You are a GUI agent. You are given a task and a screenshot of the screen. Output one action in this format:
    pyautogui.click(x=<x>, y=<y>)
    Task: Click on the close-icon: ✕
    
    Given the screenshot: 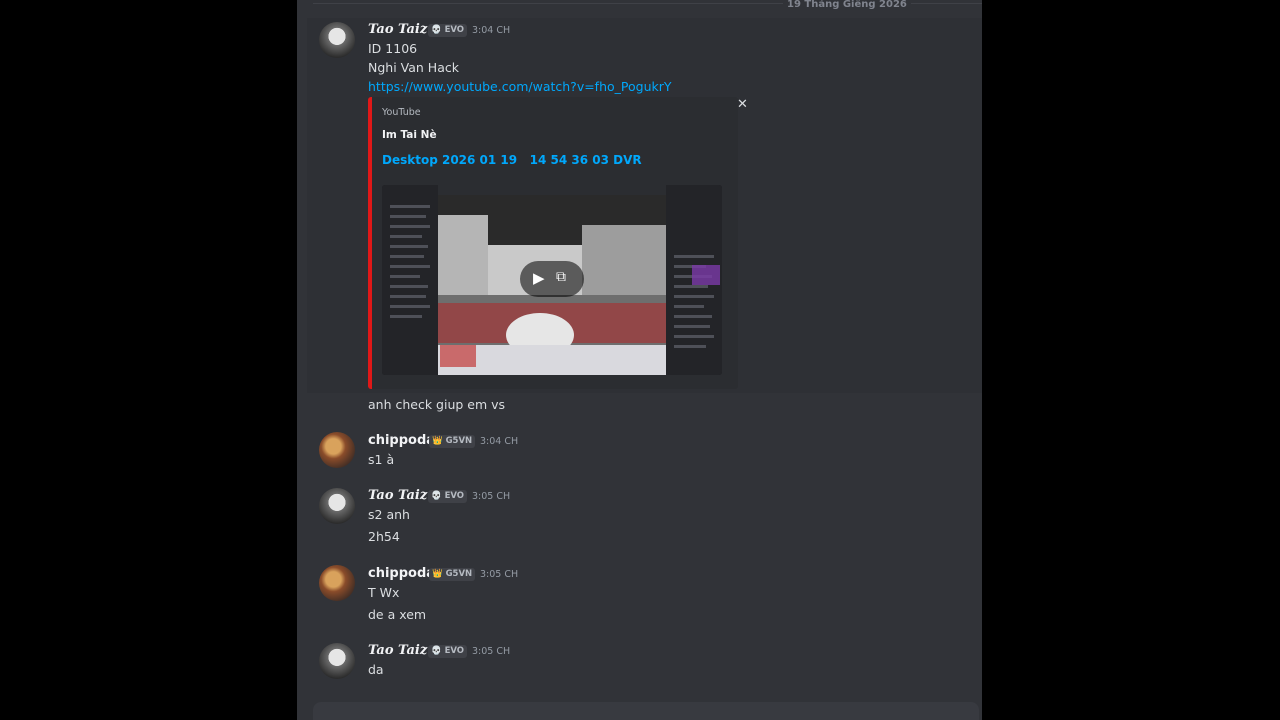 What is the action you would take?
    pyautogui.click(x=742, y=104)
    